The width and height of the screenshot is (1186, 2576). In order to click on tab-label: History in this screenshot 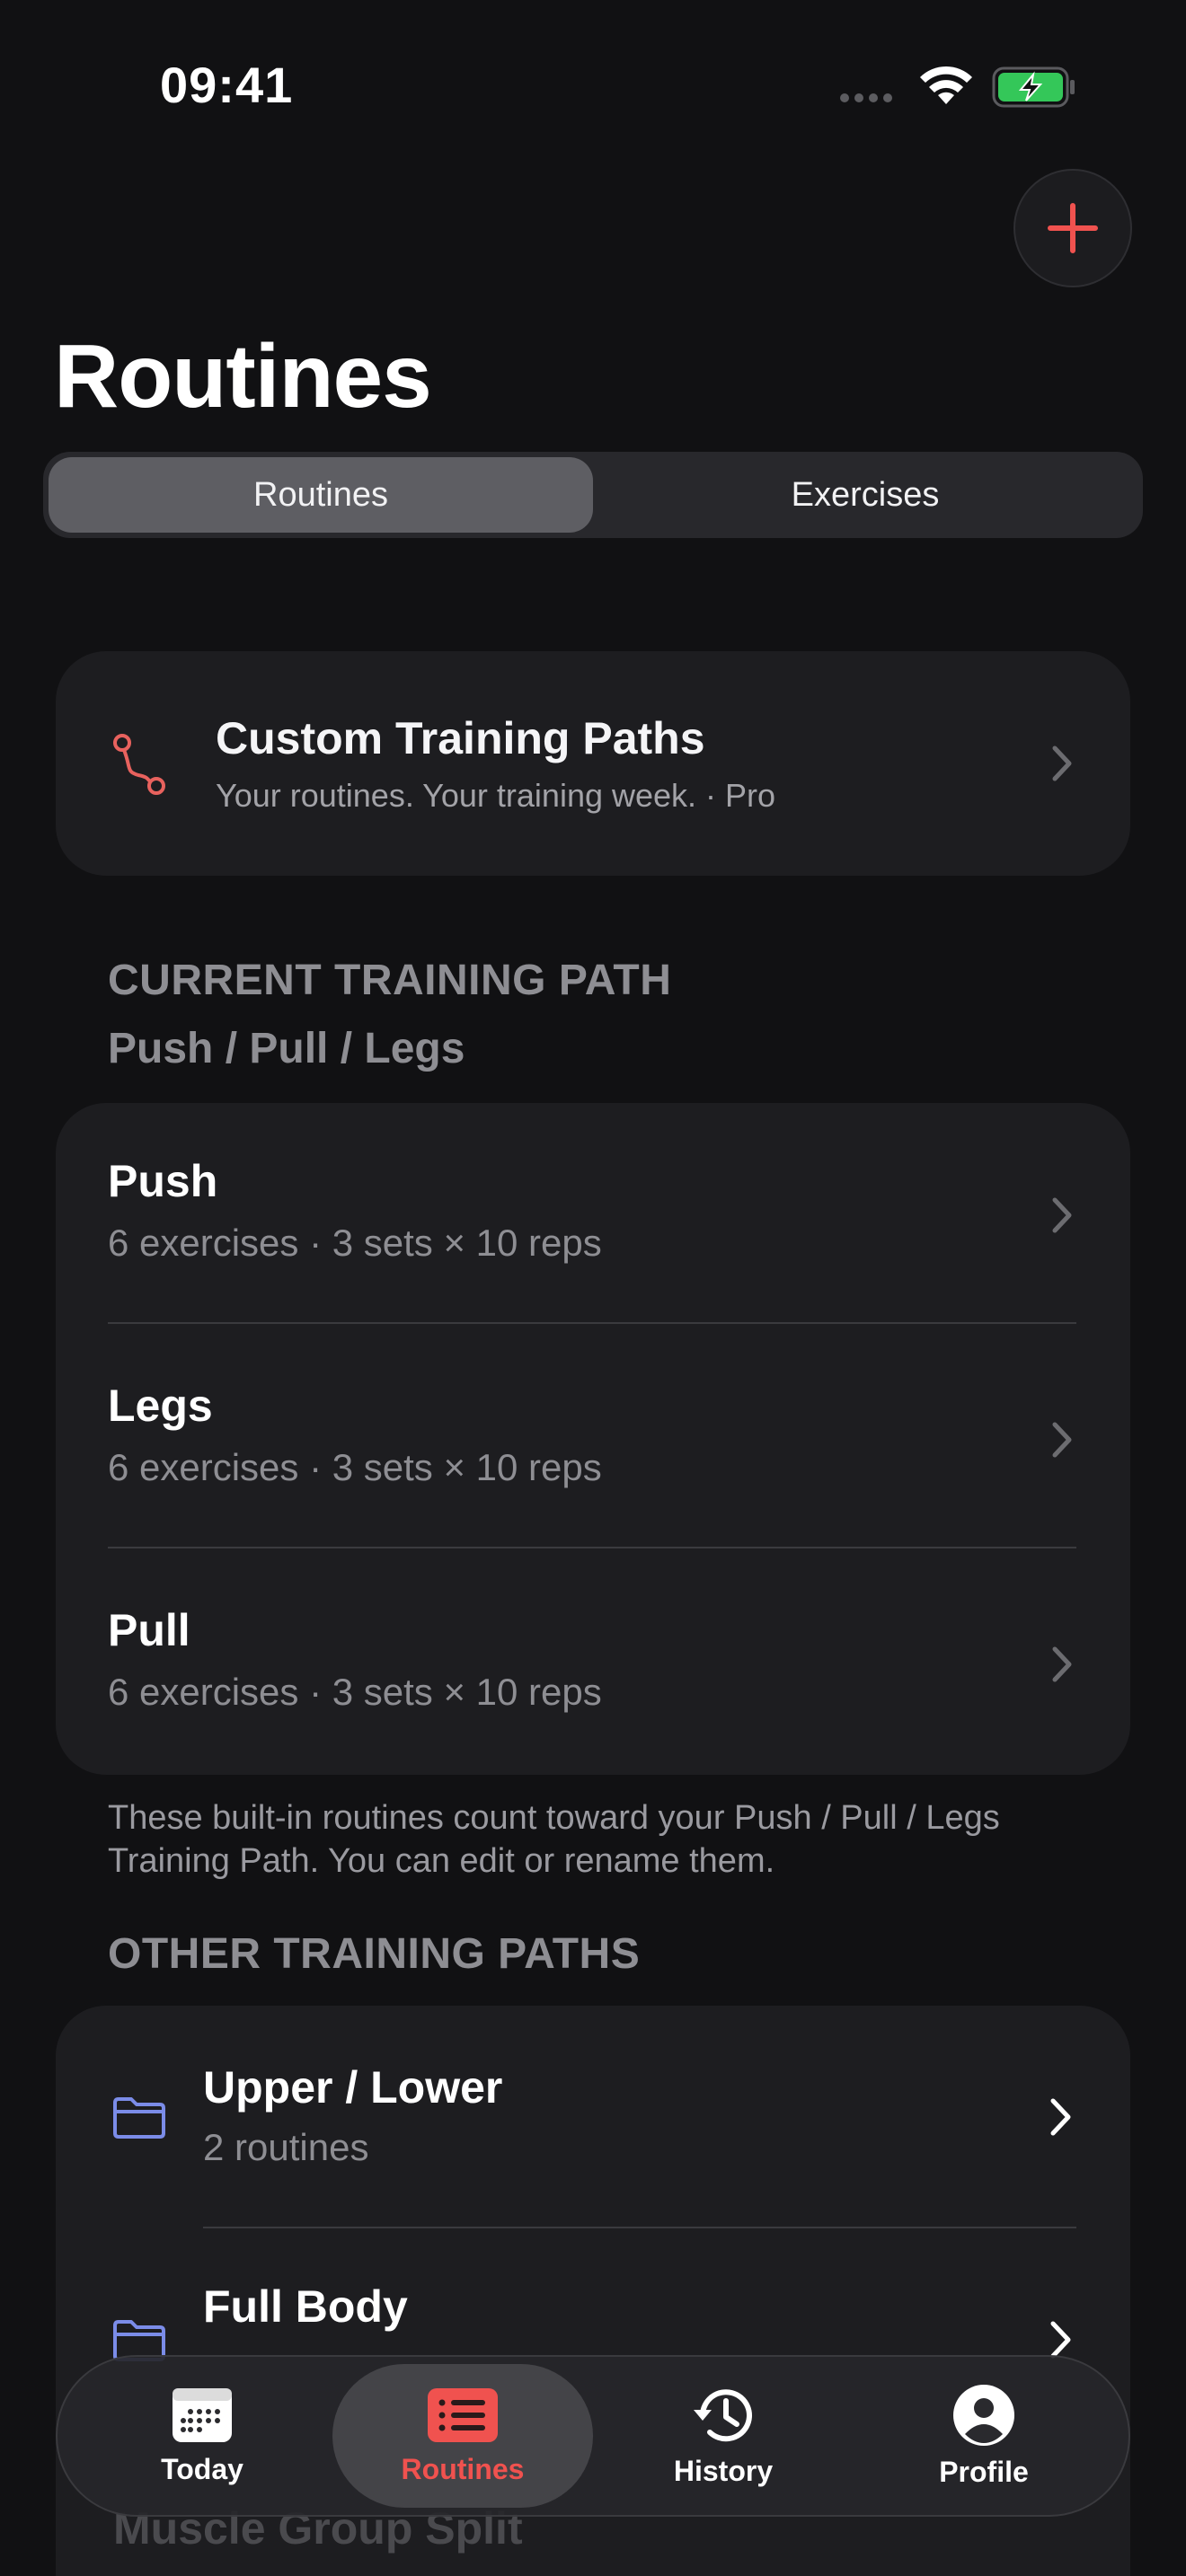, I will do `click(723, 2470)`.